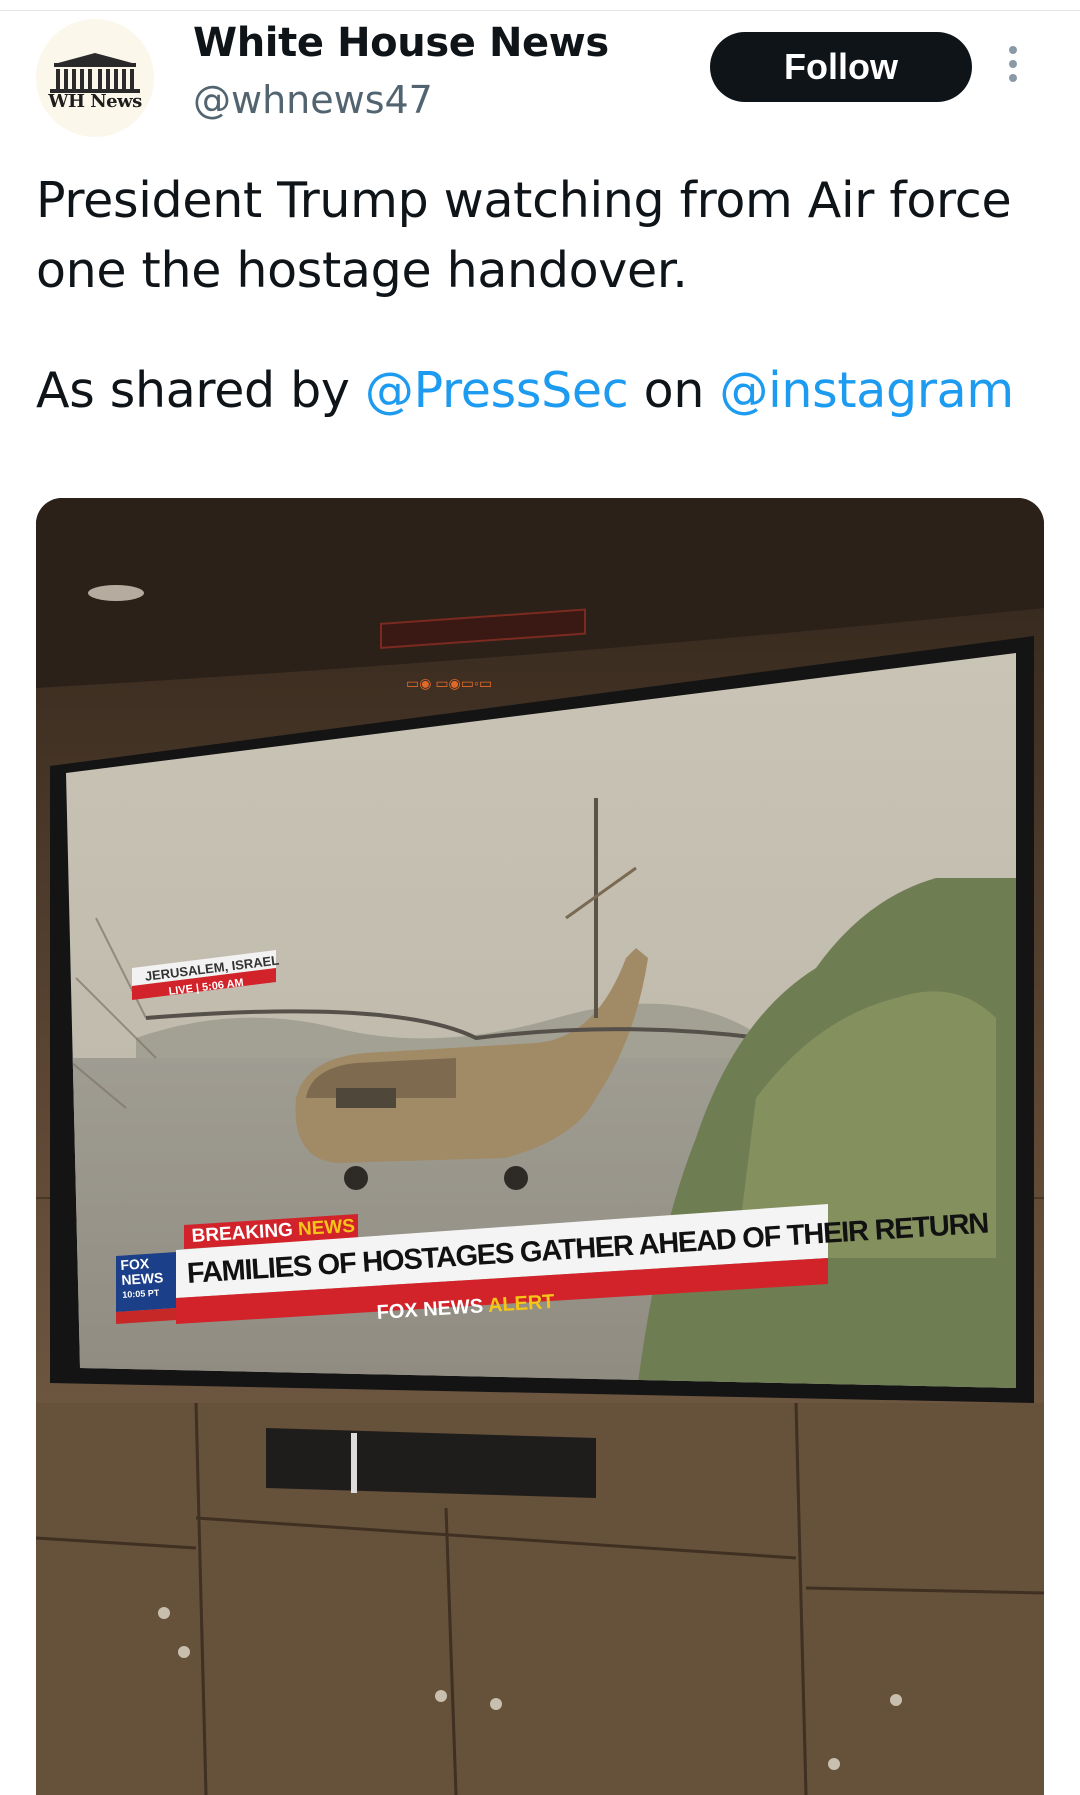  Describe the element at coordinates (141, 1293) in the screenshot. I see `tv-network-time: 10:05 PT` at that location.